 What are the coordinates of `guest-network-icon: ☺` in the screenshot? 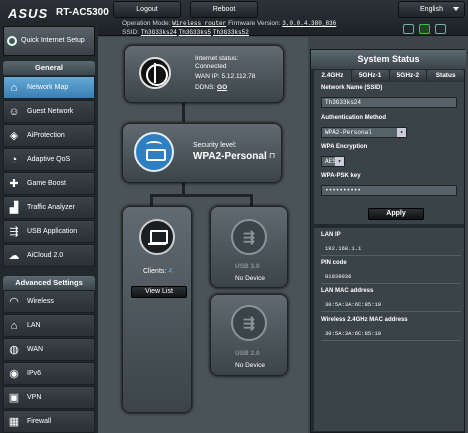 It's located at (14, 111).